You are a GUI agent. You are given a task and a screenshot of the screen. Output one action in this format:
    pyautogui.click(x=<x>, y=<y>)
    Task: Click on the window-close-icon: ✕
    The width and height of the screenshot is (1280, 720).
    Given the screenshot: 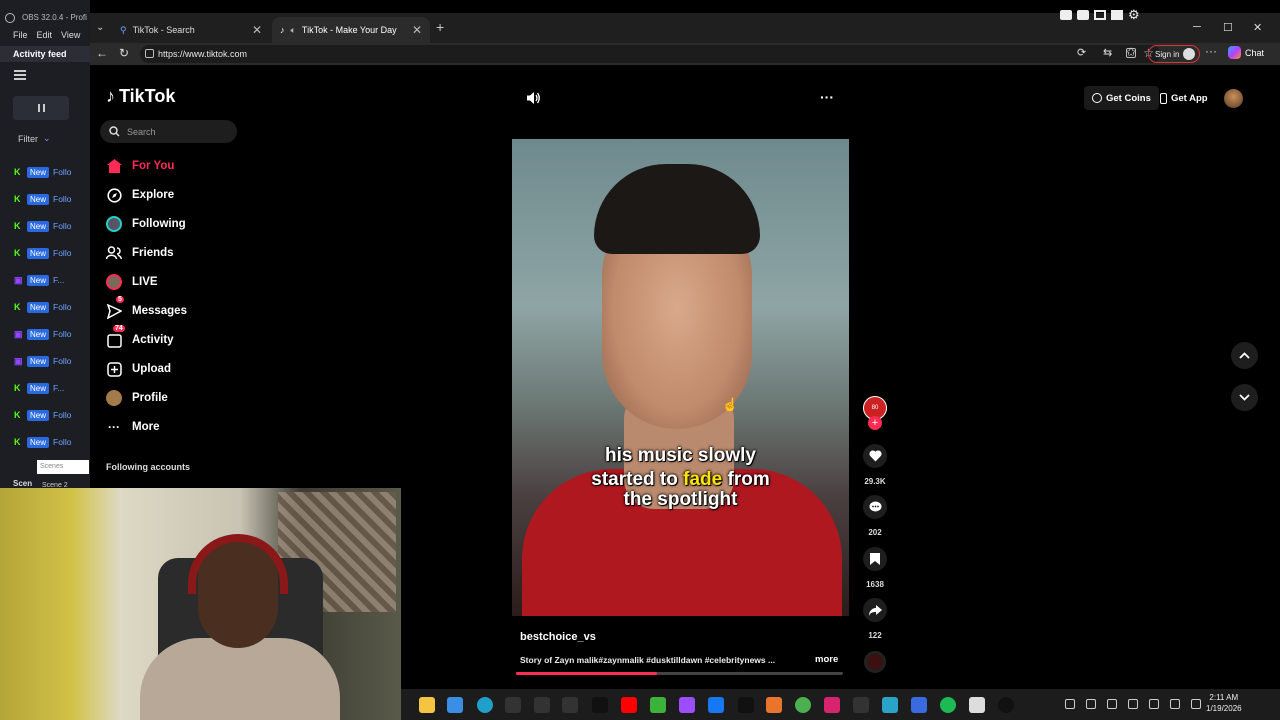 What is the action you would take?
    pyautogui.click(x=1257, y=27)
    